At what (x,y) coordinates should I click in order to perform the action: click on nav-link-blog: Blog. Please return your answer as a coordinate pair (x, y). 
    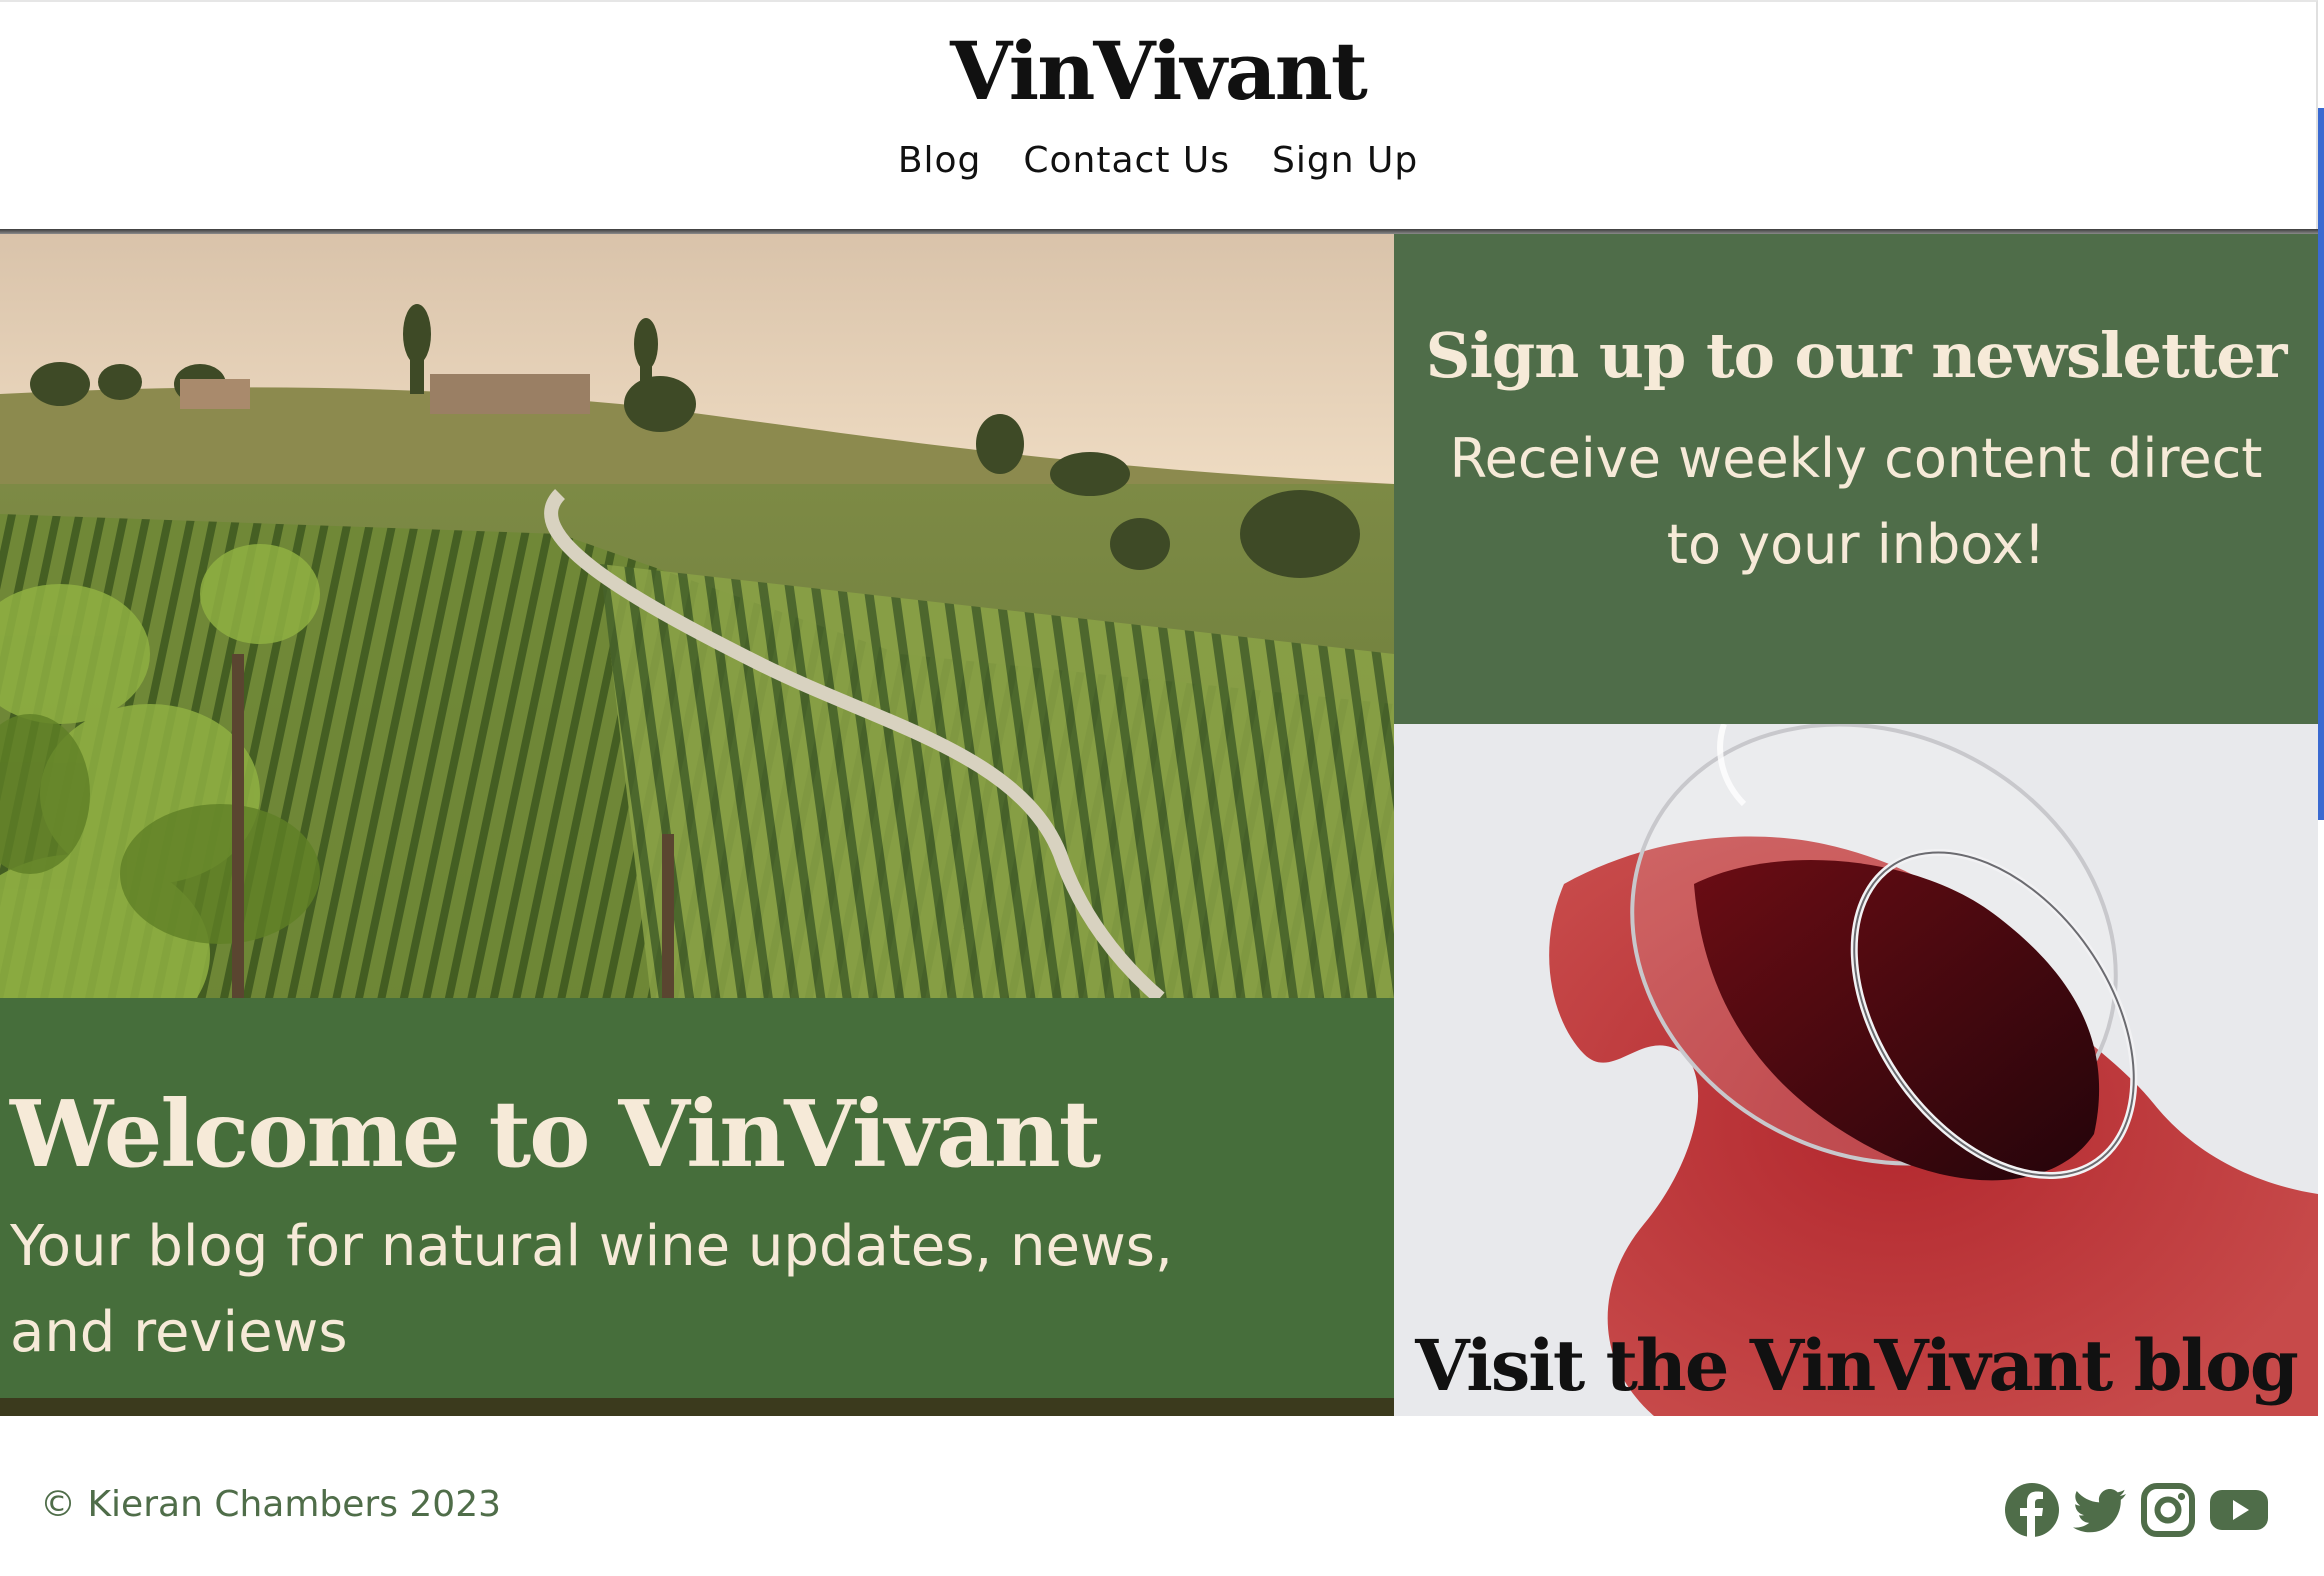
    Looking at the image, I should click on (940, 160).